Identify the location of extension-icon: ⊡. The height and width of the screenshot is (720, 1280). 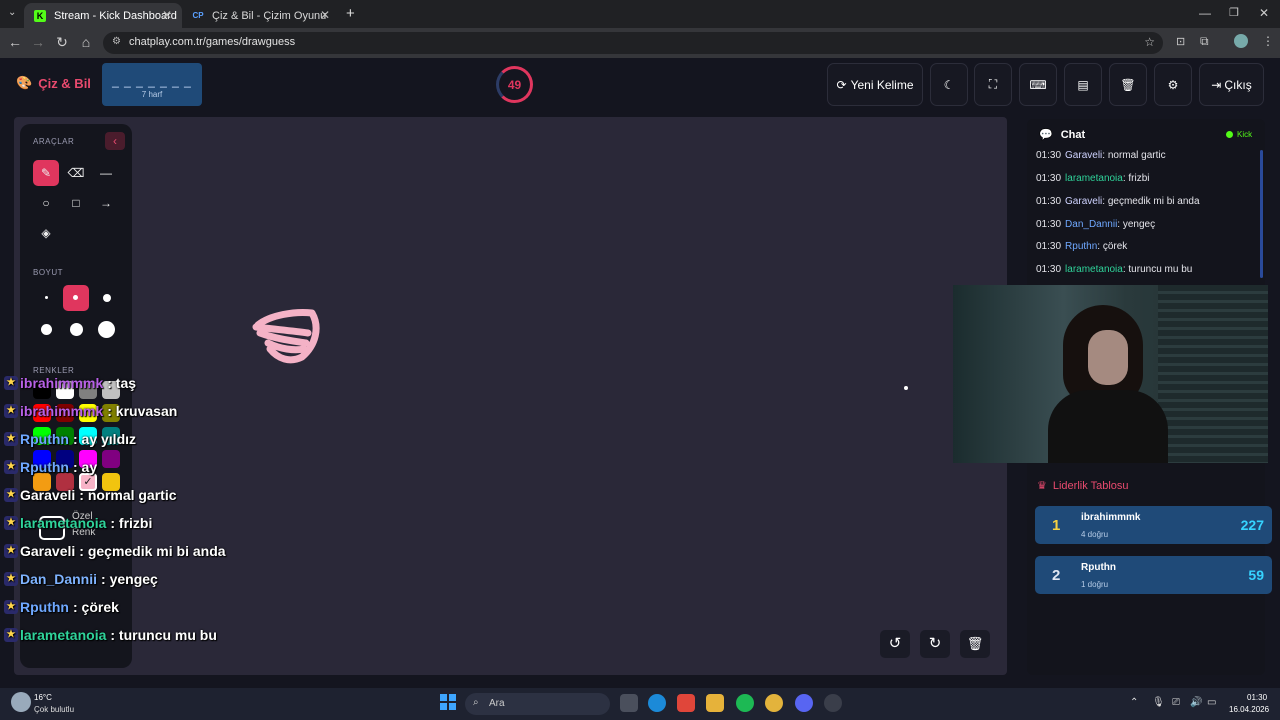
(1180, 41).